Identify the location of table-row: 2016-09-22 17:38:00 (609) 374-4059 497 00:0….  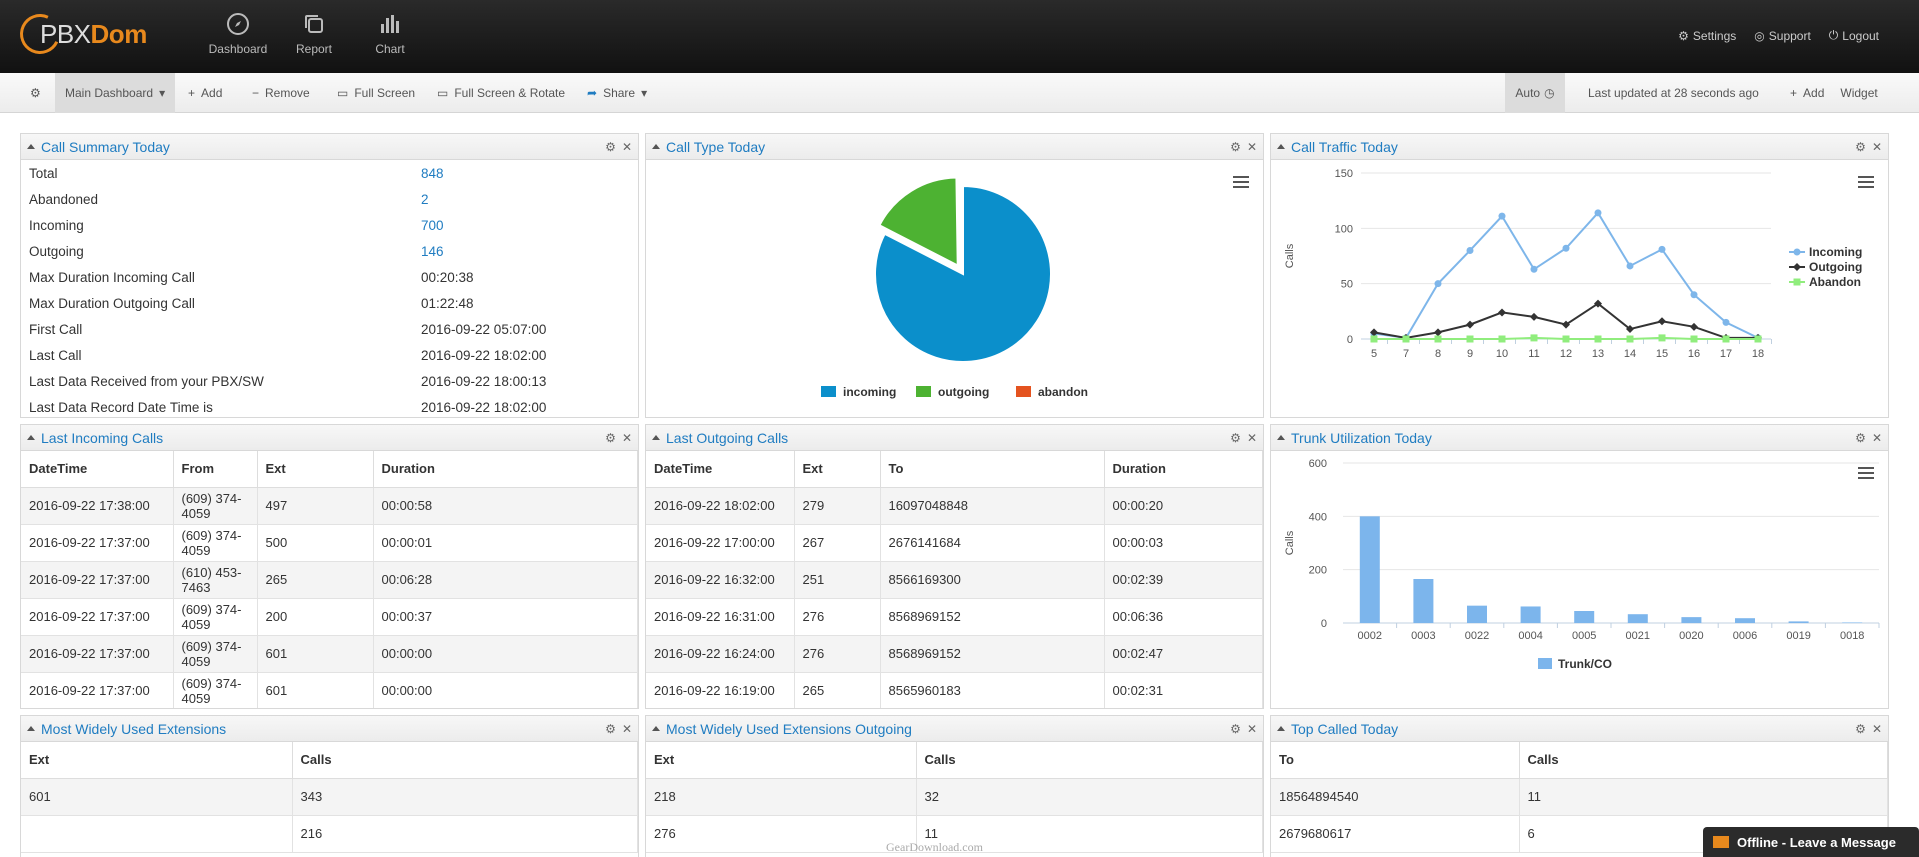
(329, 506).